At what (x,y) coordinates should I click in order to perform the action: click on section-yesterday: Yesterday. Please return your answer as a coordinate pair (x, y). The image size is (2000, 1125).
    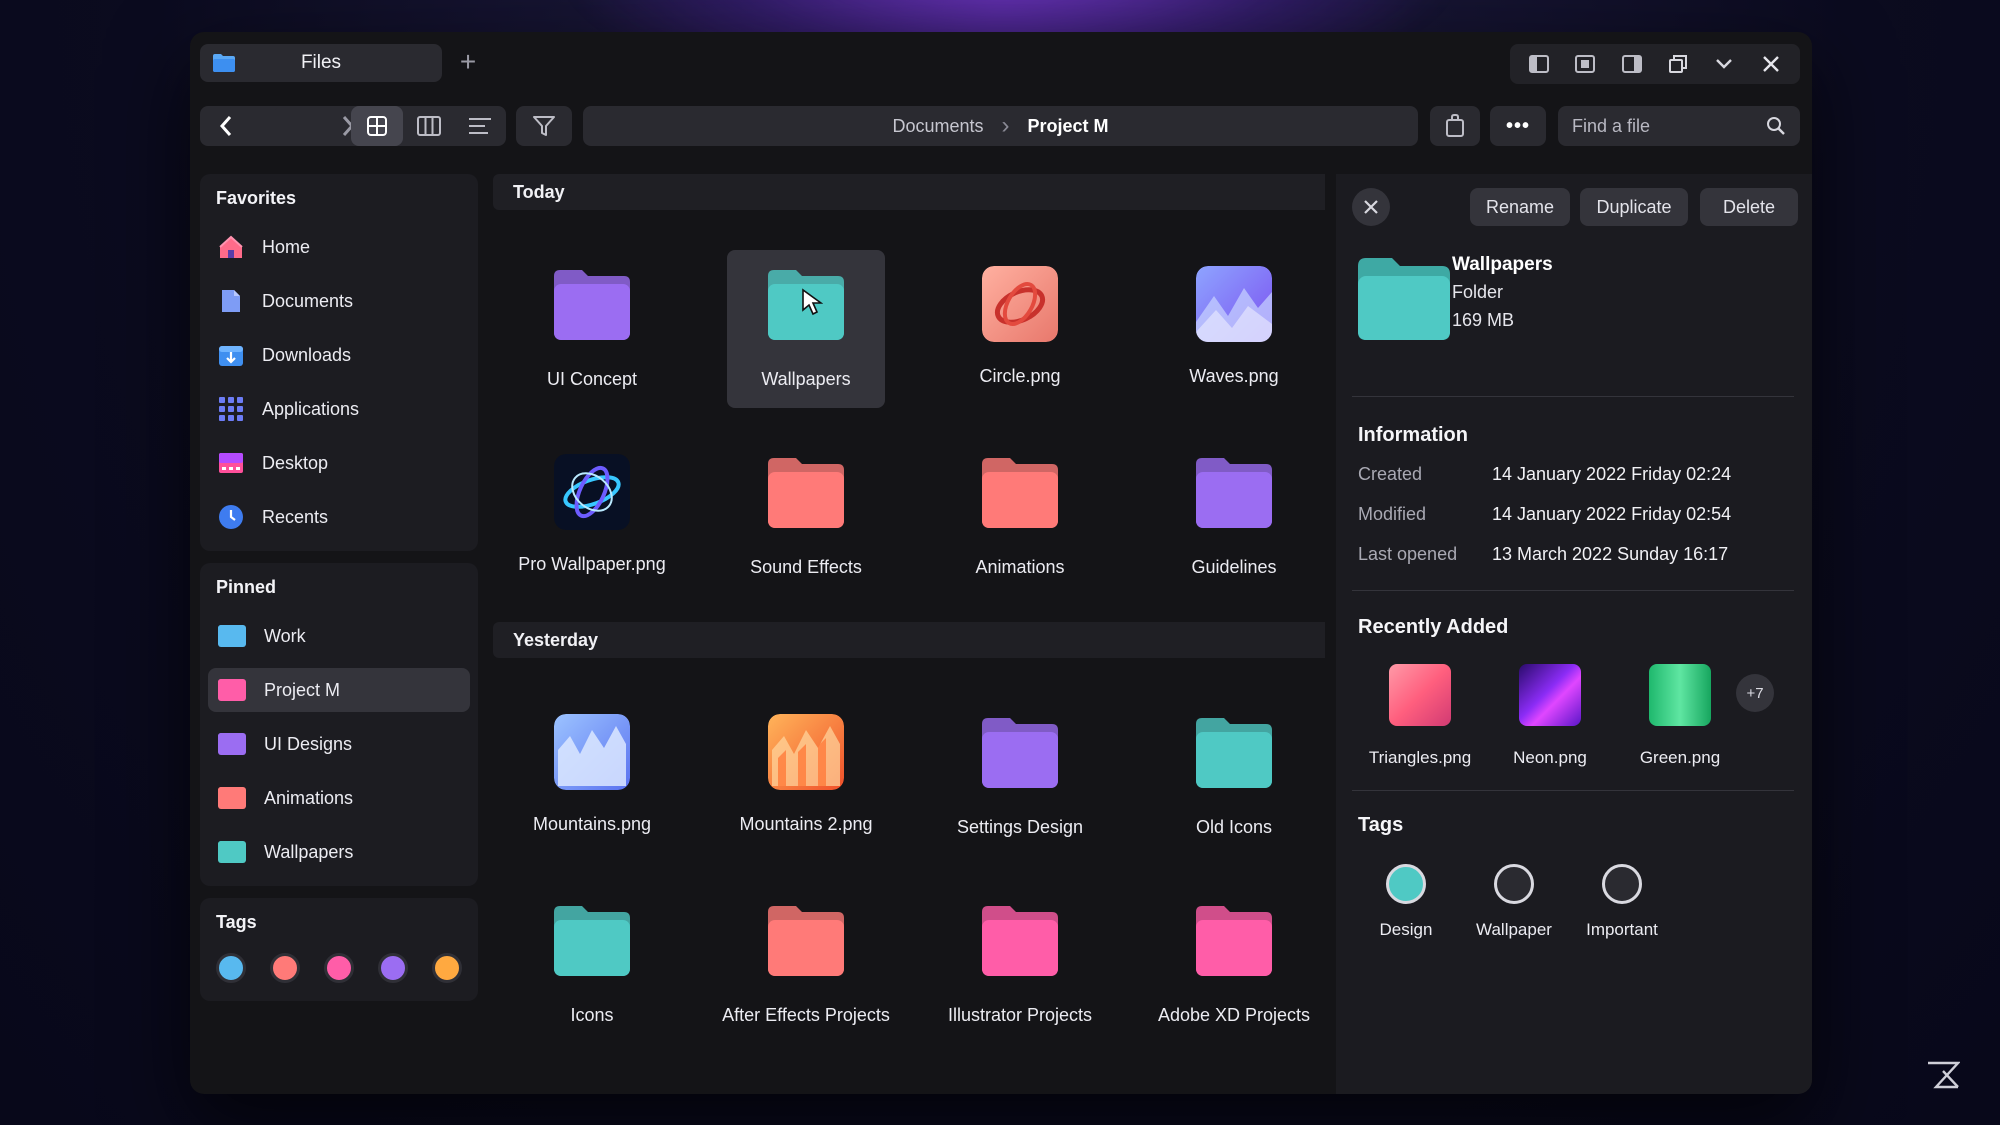
    Looking at the image, I should click on (909, 640).